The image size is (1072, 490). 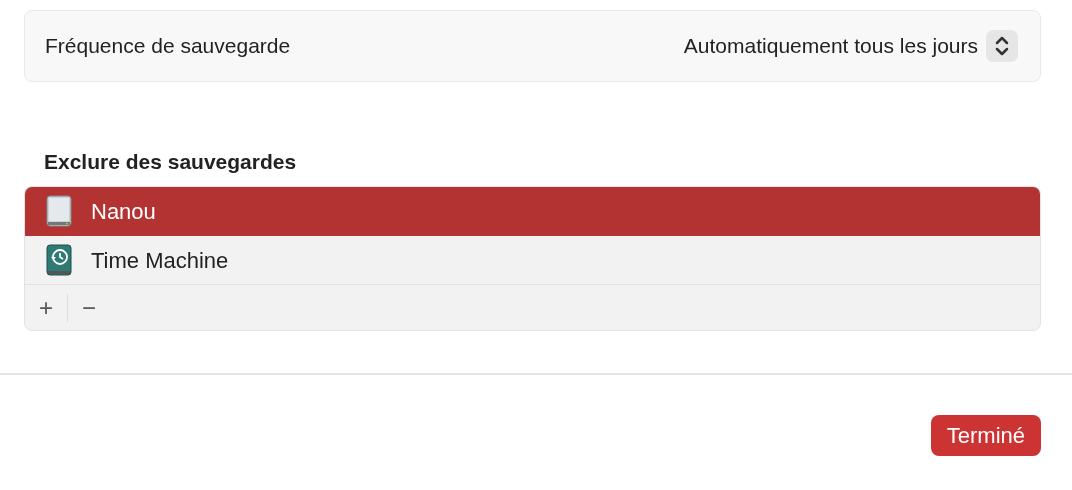 I want to click on frequency-popup: Automatiquement tous les jours, so click(x=850, y=46).